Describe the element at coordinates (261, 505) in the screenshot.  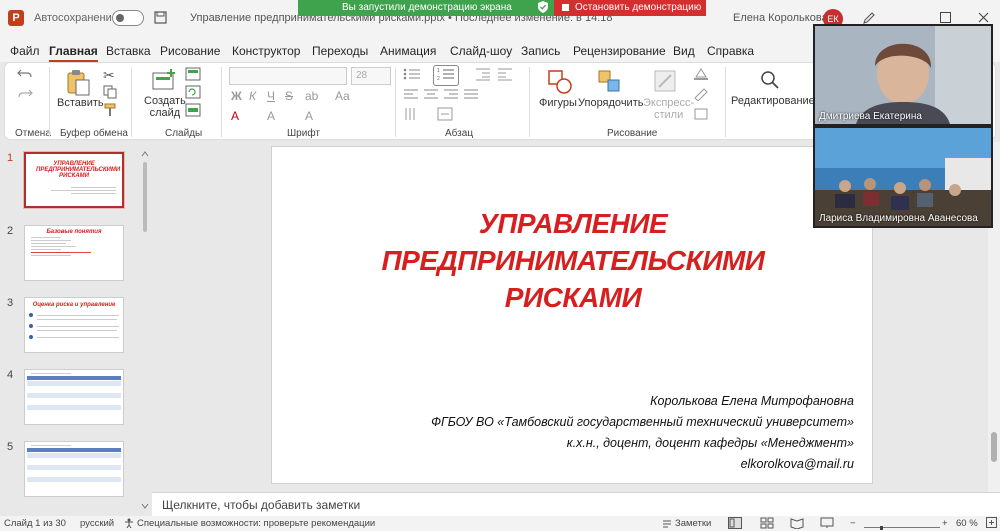
I see `notes-placeholder: Щелкните, чтобы добавить заметки` at that location.